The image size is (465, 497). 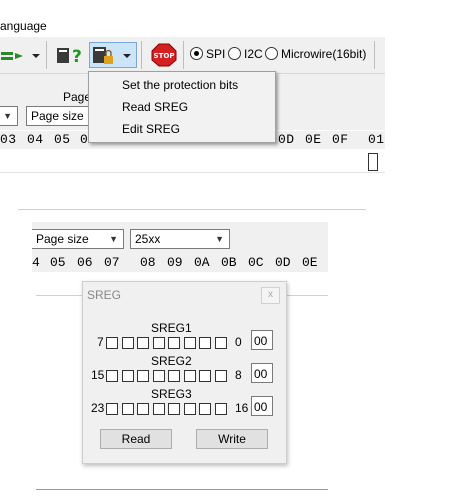 What do you see at coordinates (15, 55) in the screenshot?
I see `list-icon` at bounding box center [15, 55].